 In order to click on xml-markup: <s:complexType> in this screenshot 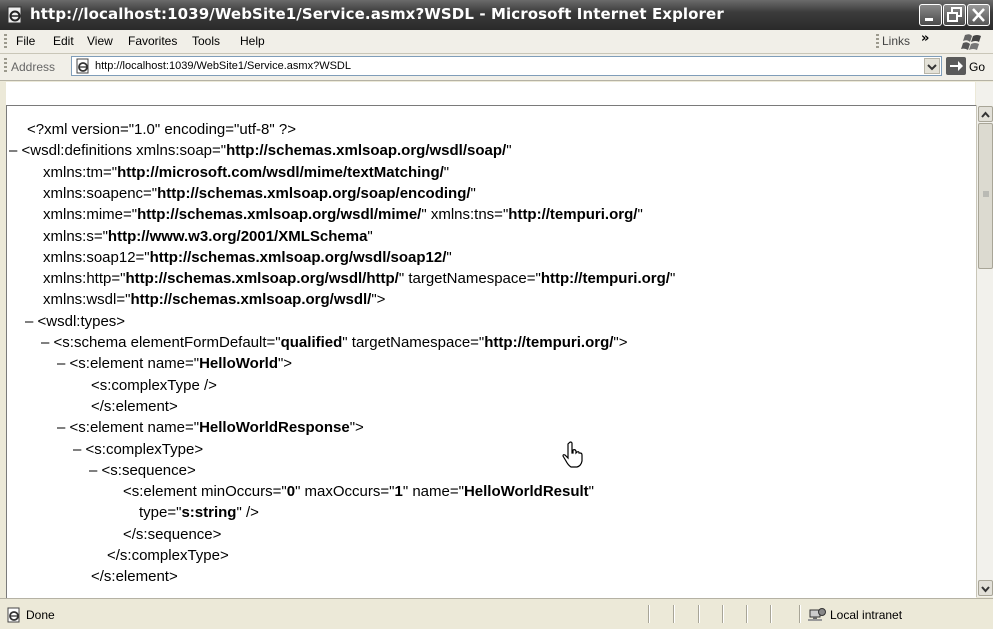, I will do `click(144, 449)`.